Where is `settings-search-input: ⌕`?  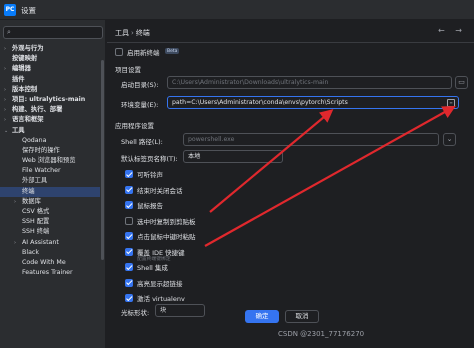
settings-search-input: ⌕ is located at coordinates (53, 32).